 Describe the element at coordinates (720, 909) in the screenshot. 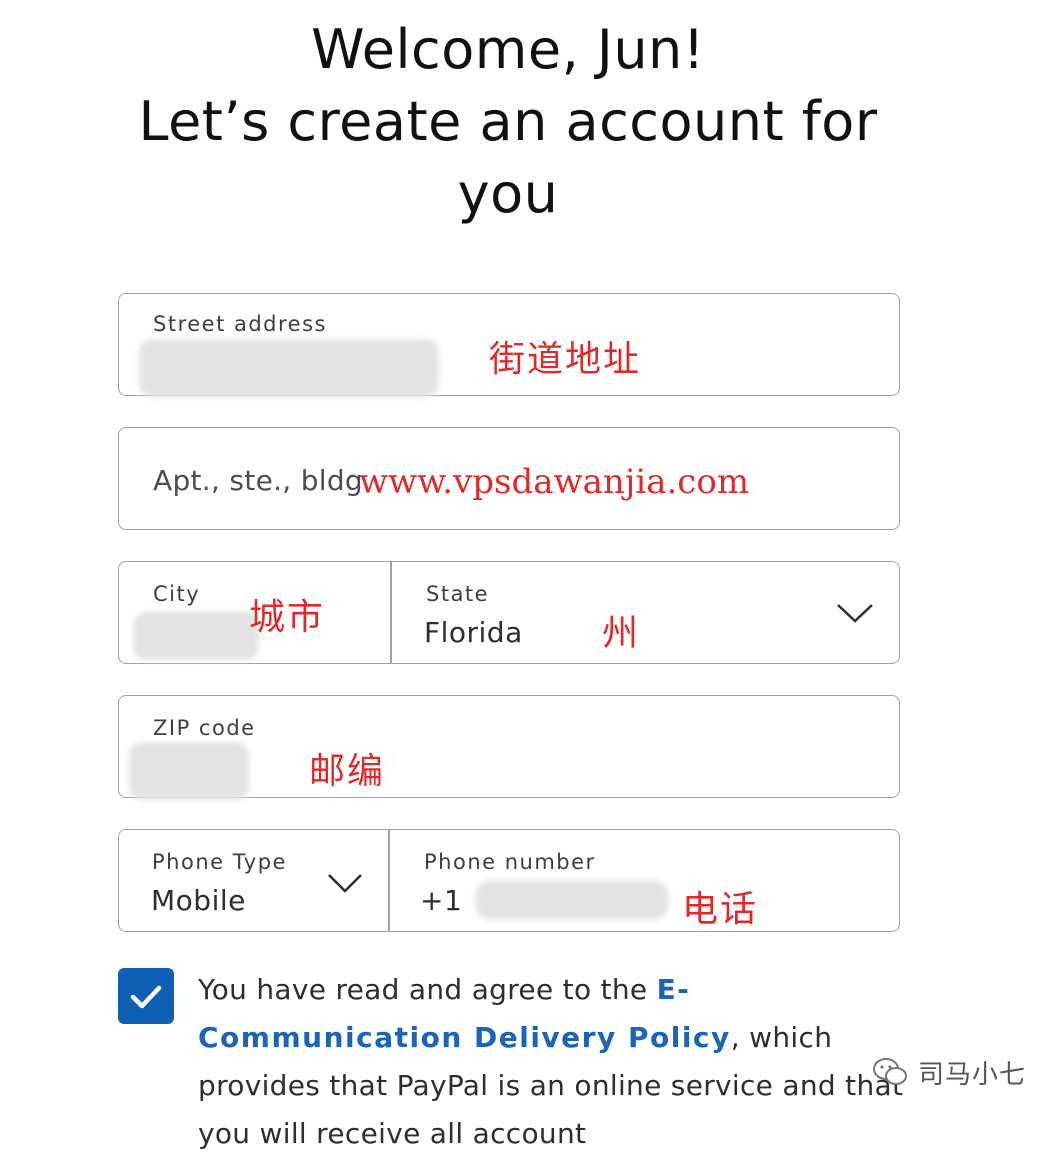

I see `phone-number-annotation: 电话` at that location.